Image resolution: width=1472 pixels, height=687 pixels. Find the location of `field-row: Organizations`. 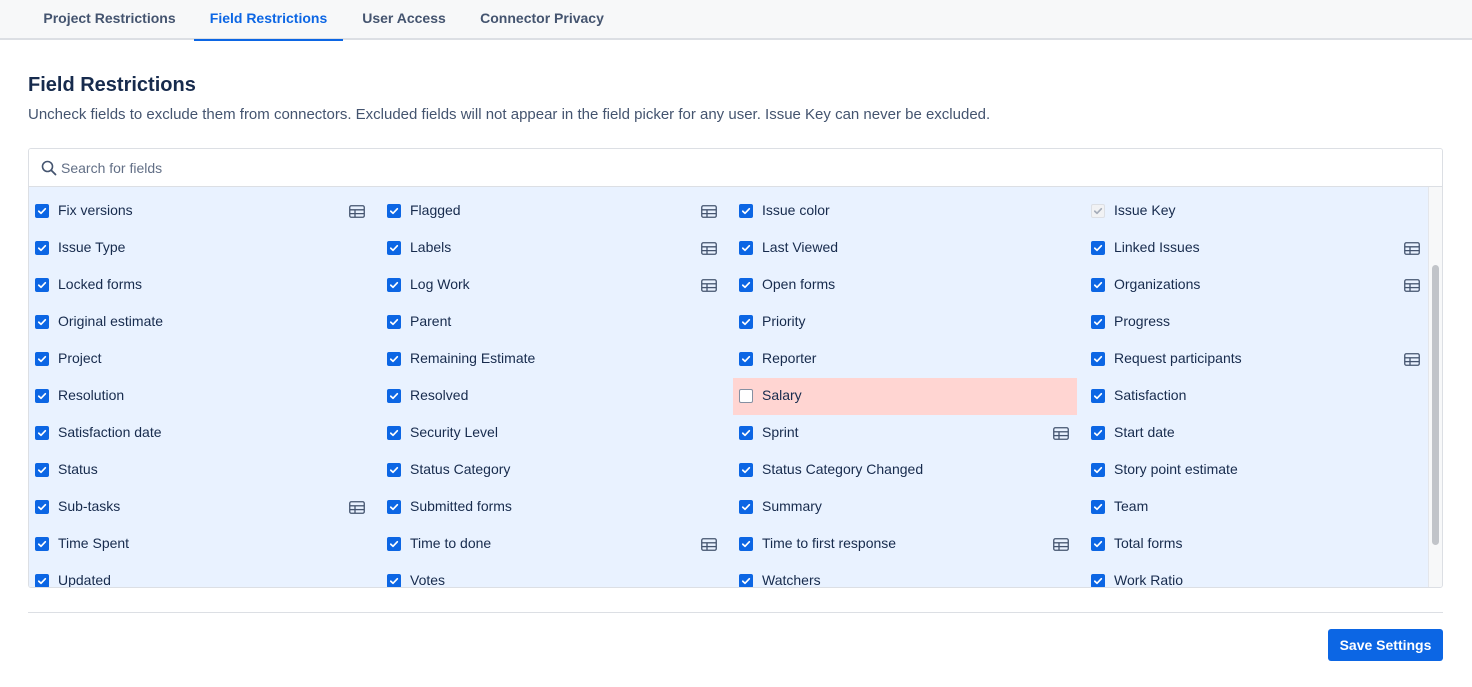

field-row: Organizations is located at coordinates (1256, 285).